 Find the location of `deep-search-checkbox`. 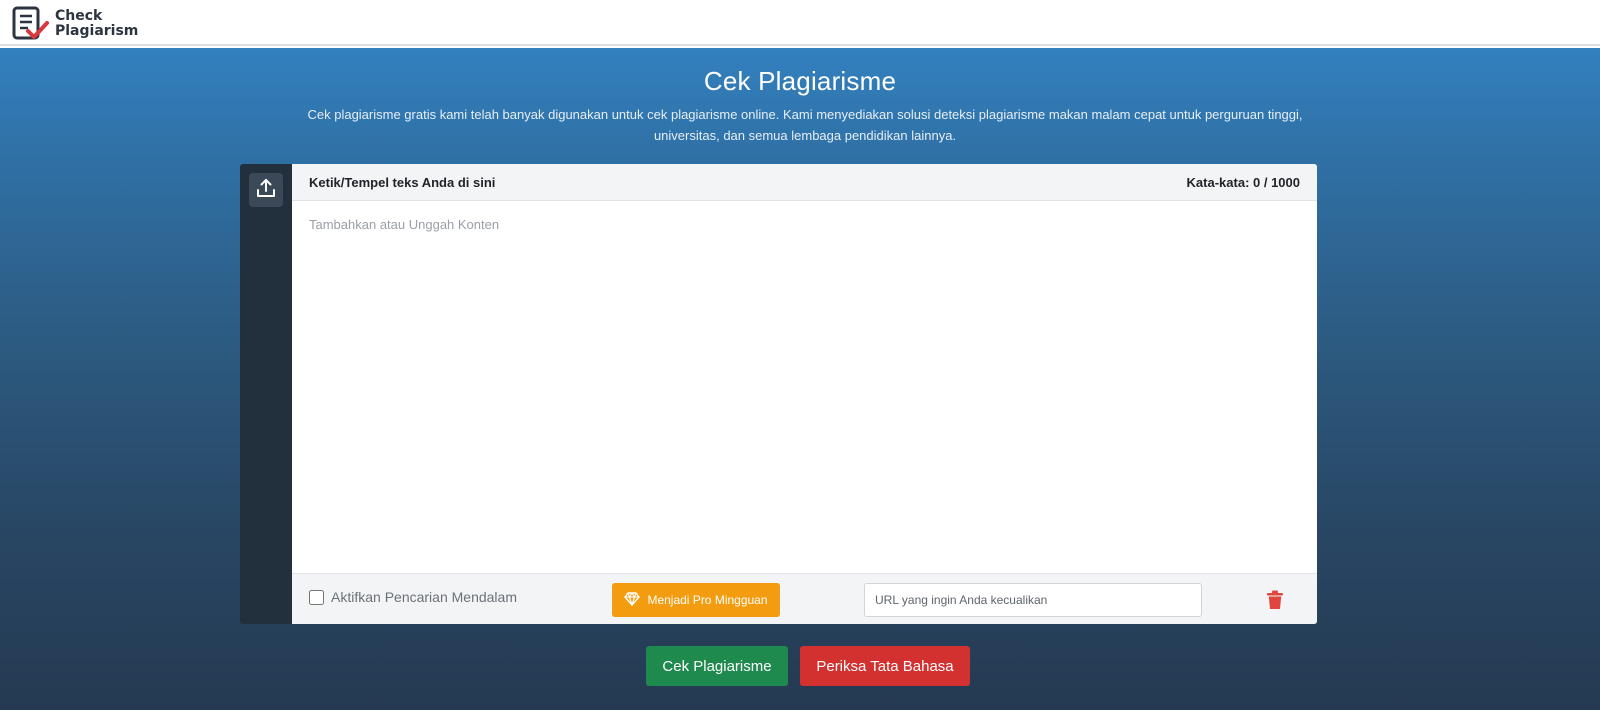

deep-search-checkbox is located at coordinates (316, 597).